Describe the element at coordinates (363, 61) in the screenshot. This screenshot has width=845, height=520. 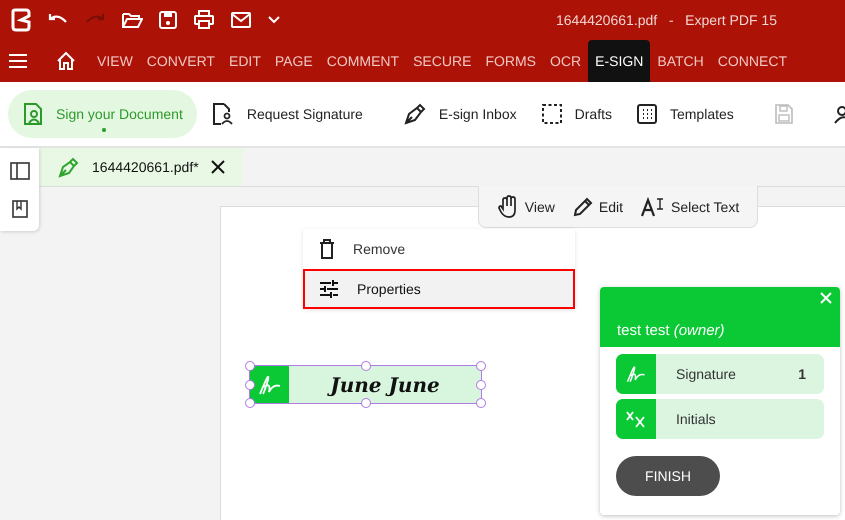
I see `menu-tab: COMMENT` at that location.